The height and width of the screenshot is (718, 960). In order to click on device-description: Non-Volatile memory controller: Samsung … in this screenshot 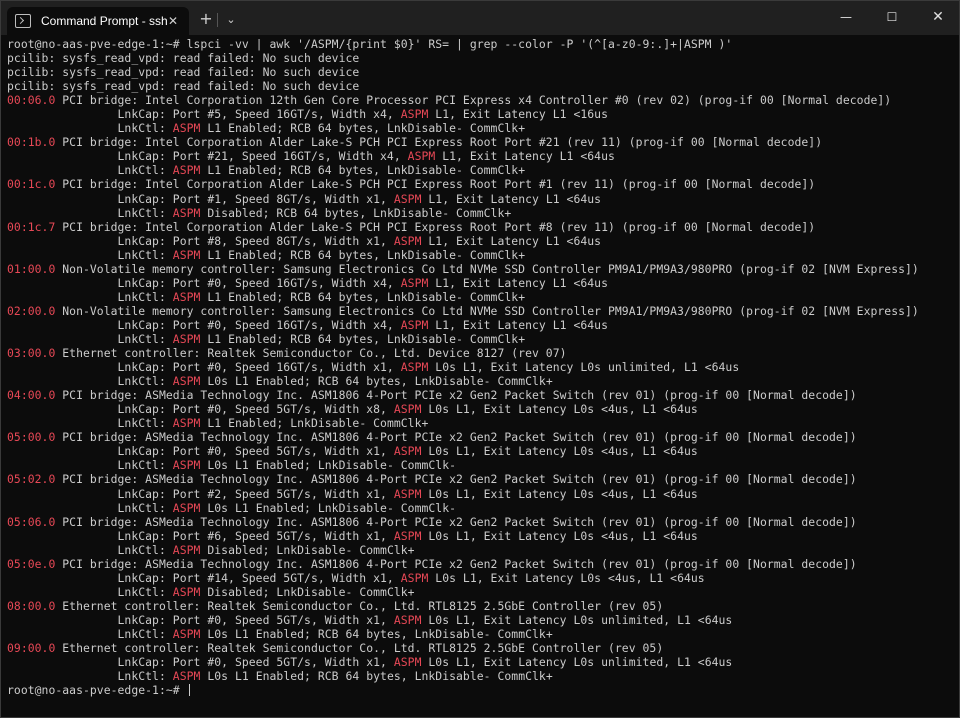, I will do `click(487, 268)`.